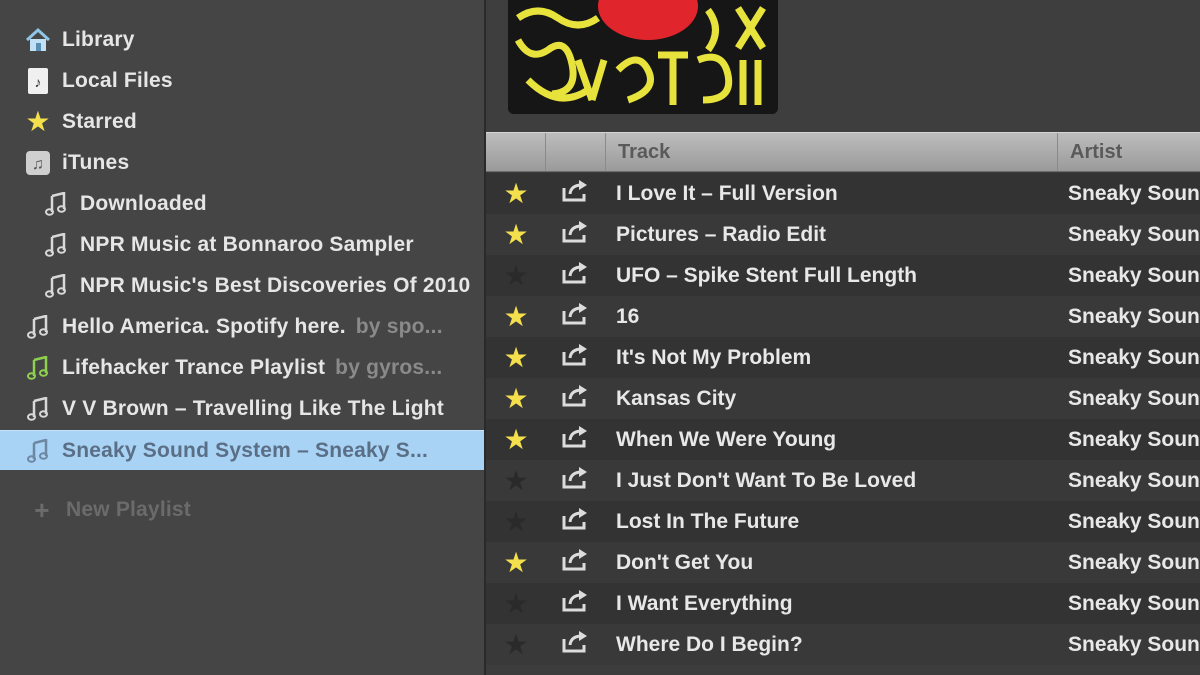  I want to click on track-row: ★ Don't Get You Sneaky Soun, so click(843, 562).